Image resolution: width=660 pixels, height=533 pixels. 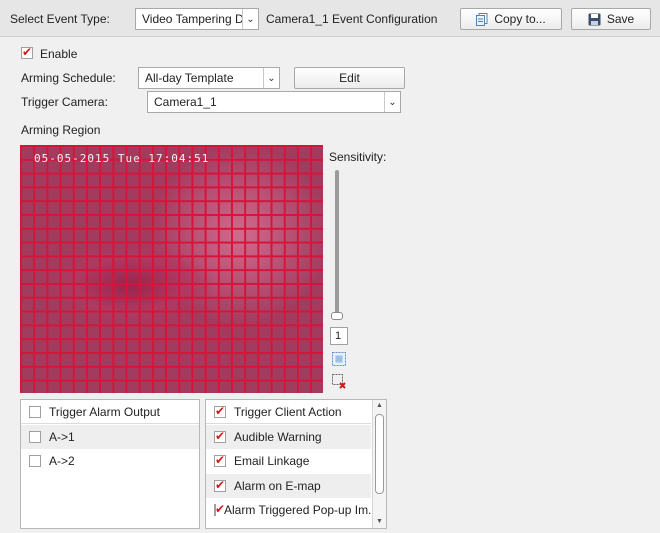 I want to click on edit-label: Edit, so click(x=349, y=78).